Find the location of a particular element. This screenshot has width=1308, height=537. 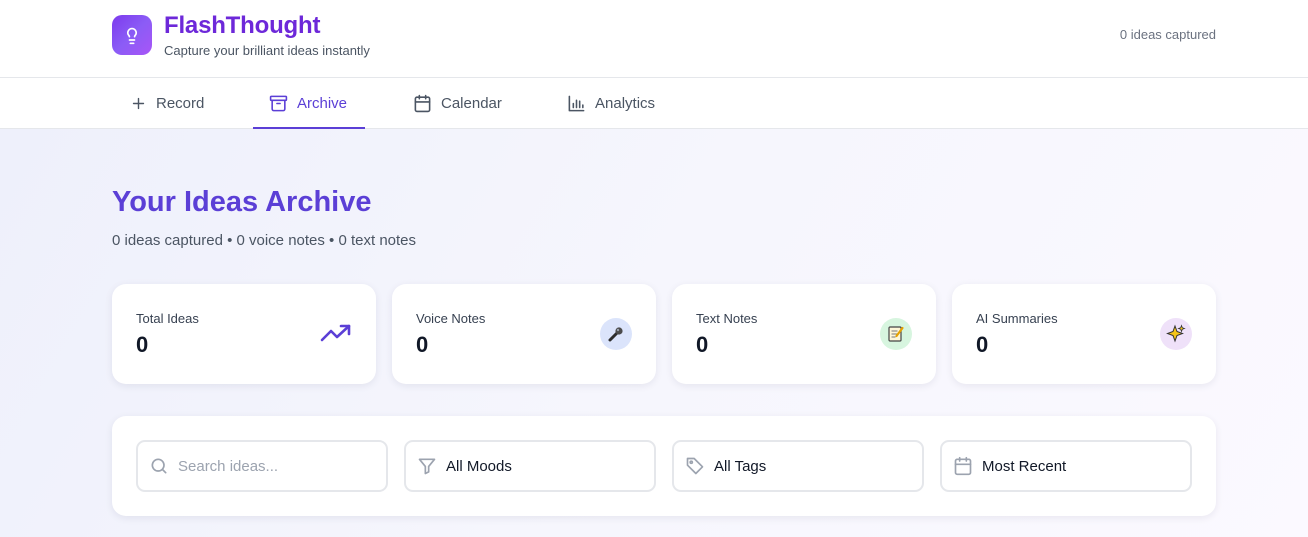

tab-record: Record is located at coordinates (167, 103).